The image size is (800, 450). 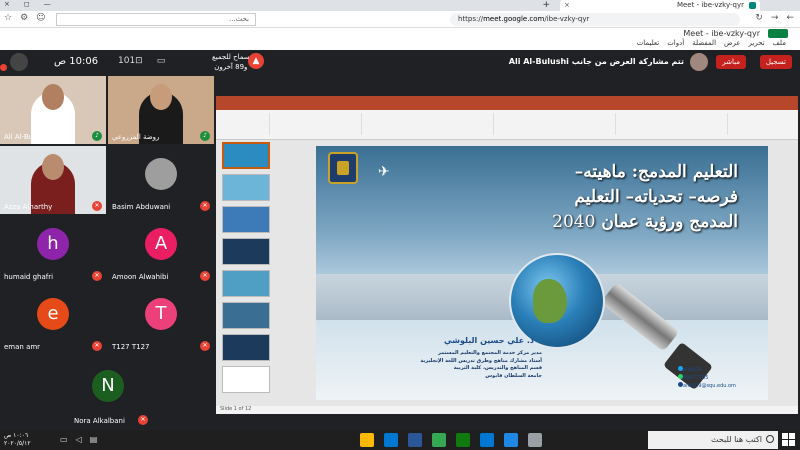 I want to click on ribbon-group-slides, so click(x=317, y=124).